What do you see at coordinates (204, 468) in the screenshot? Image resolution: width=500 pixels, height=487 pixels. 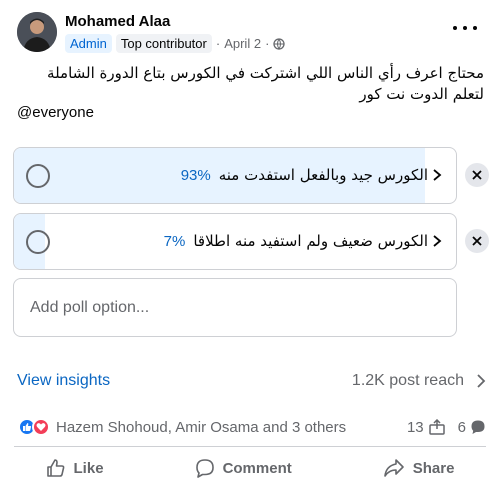 I see `comment-icon` at bounding box center [204, 468].